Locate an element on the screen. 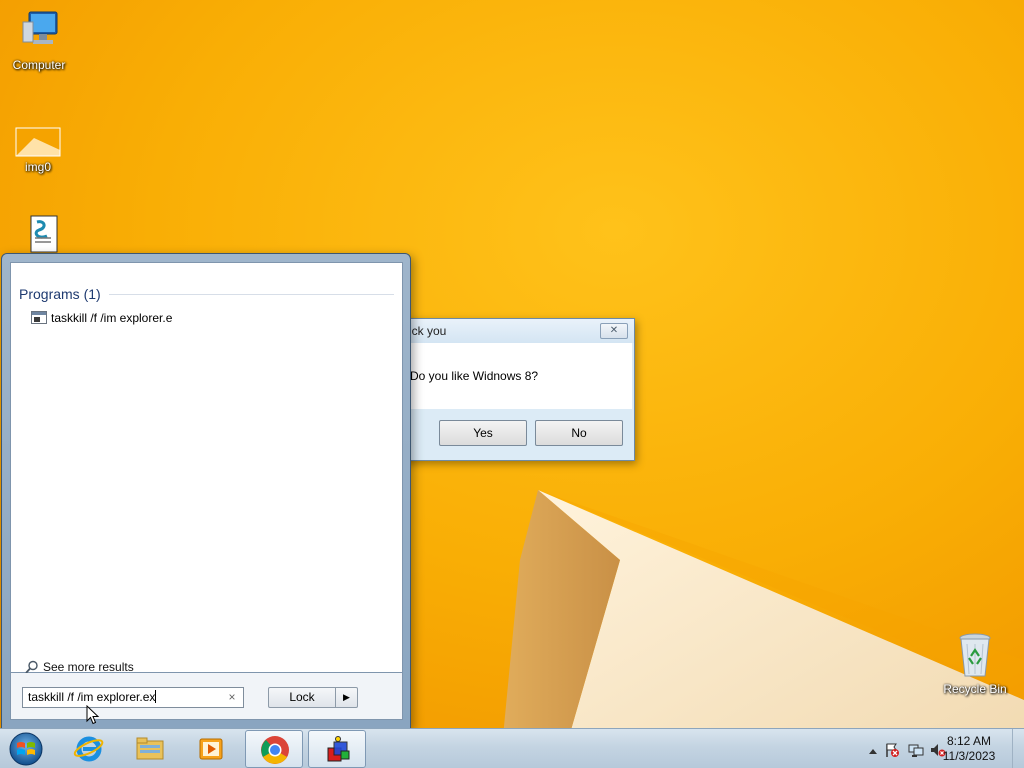  clock-date: 11/3/2023 is located at coordinates (969, 756).